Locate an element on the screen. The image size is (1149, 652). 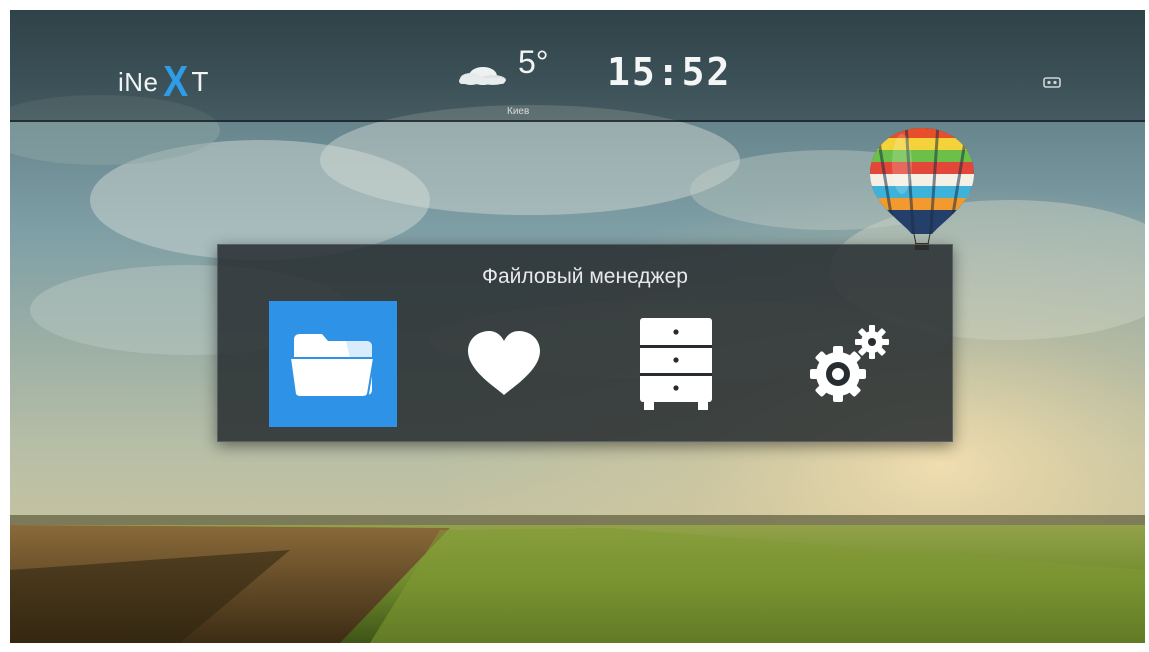
drawer-cabinet-icon is located at coordinates (676, 364).